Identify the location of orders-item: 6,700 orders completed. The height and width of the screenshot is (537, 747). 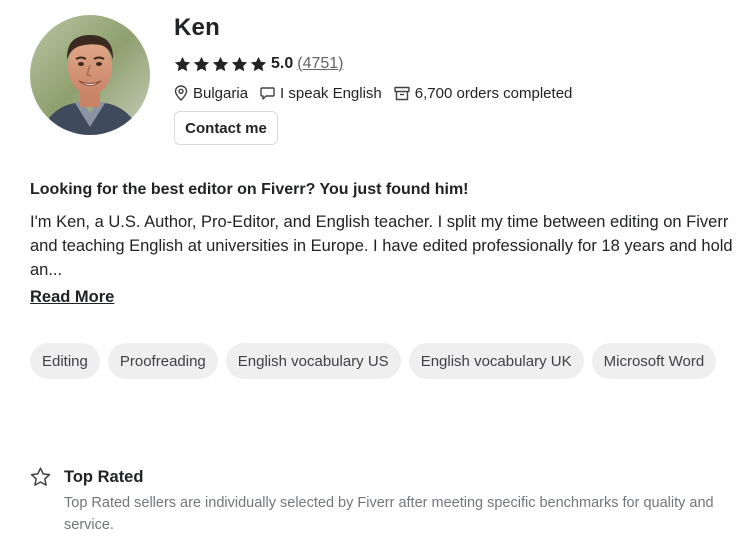
(483, 93).